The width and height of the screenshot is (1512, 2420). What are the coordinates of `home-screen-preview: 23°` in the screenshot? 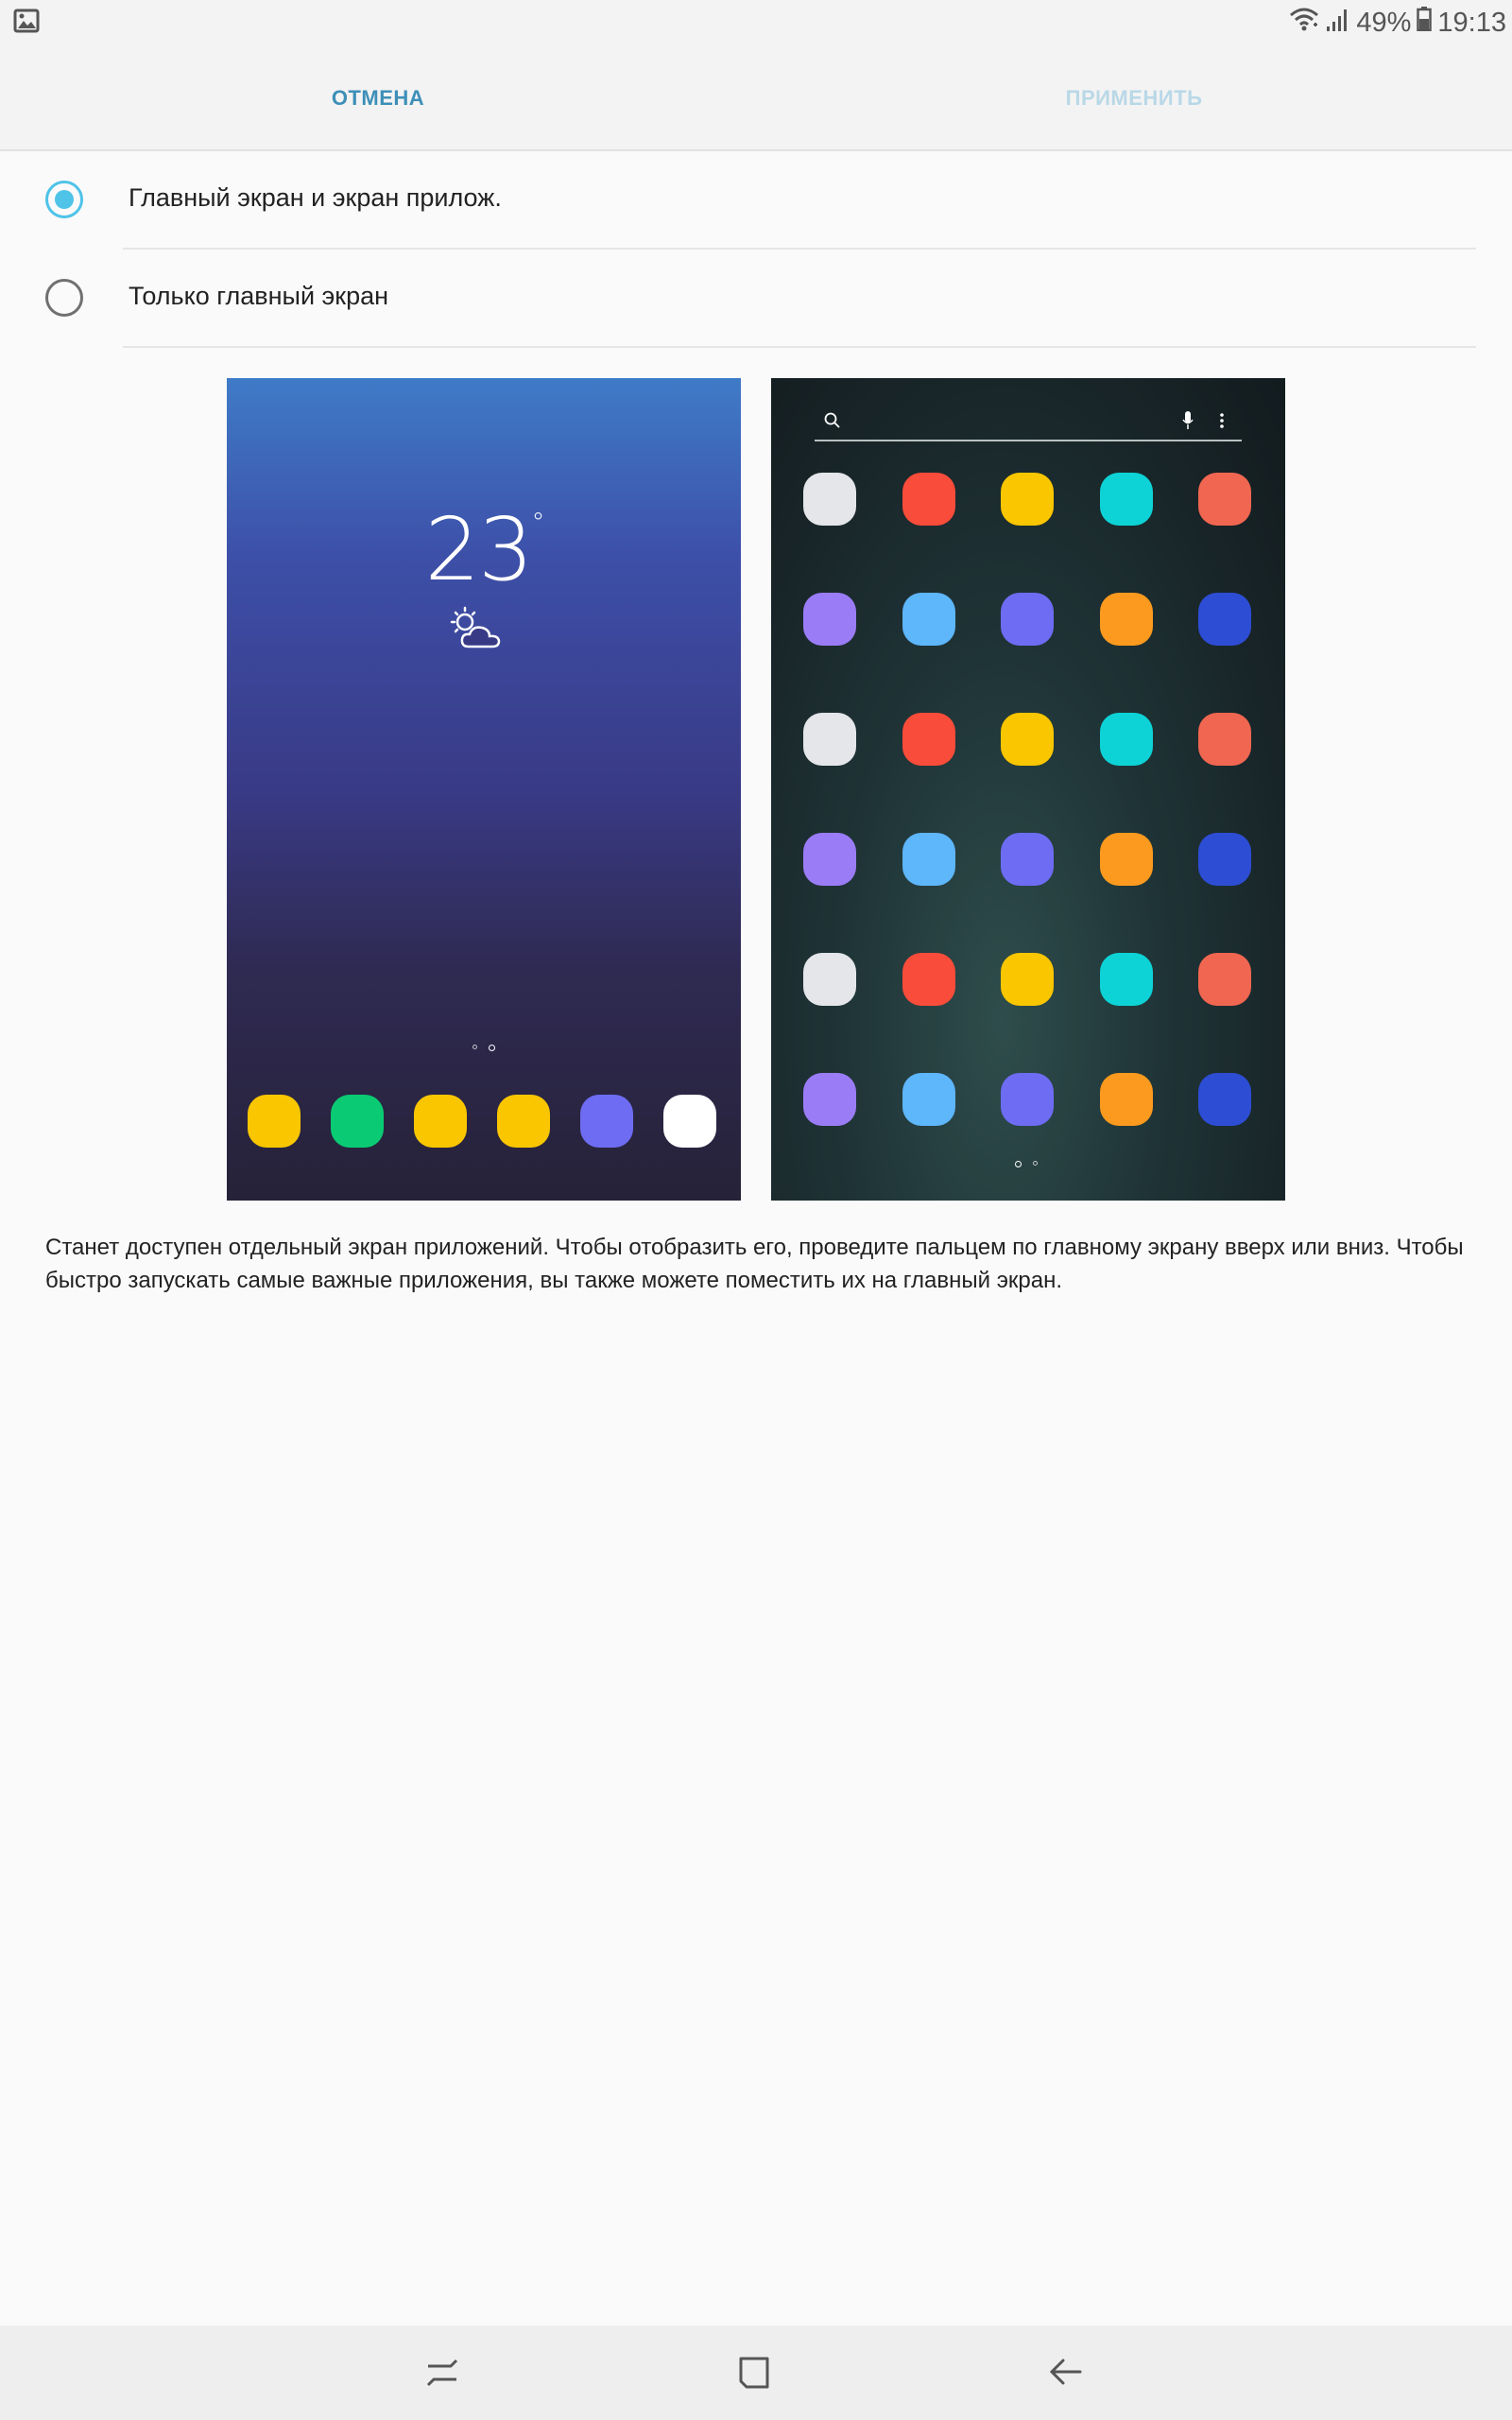 It's located at (484, 789).